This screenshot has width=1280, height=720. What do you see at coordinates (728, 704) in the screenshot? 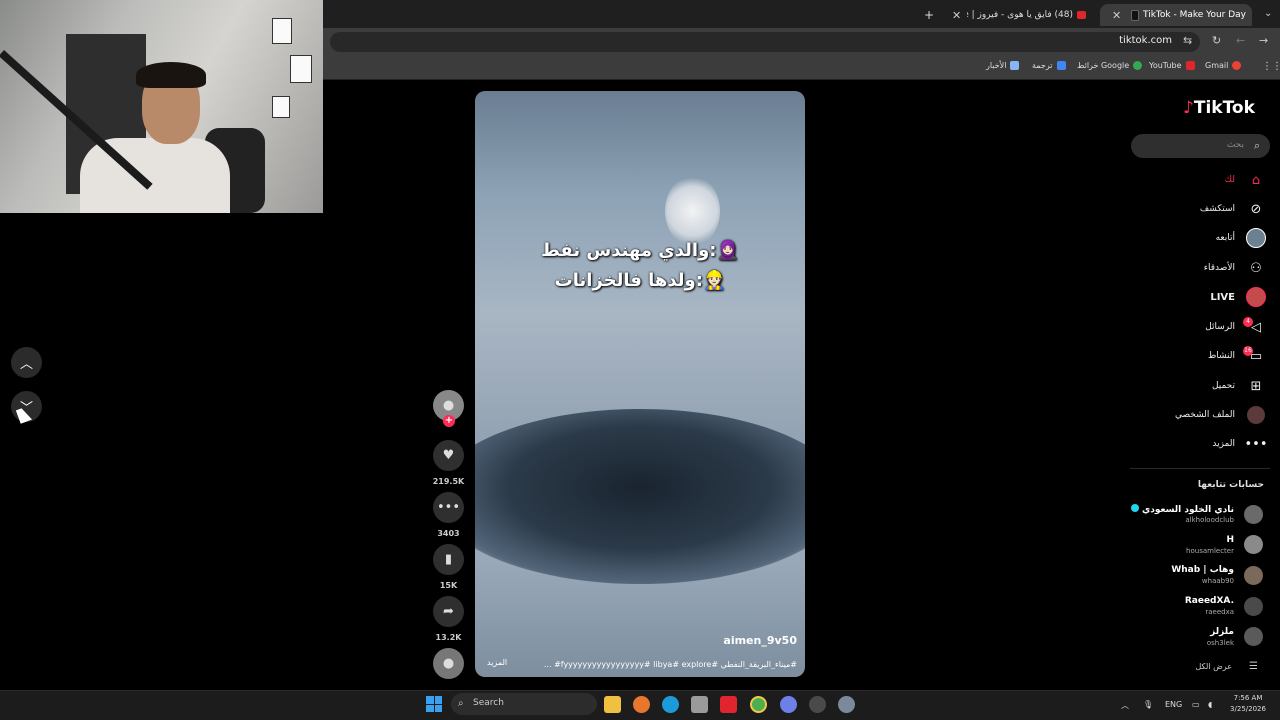
I see `youtube-app-icon` at bounding box center [728, 704].